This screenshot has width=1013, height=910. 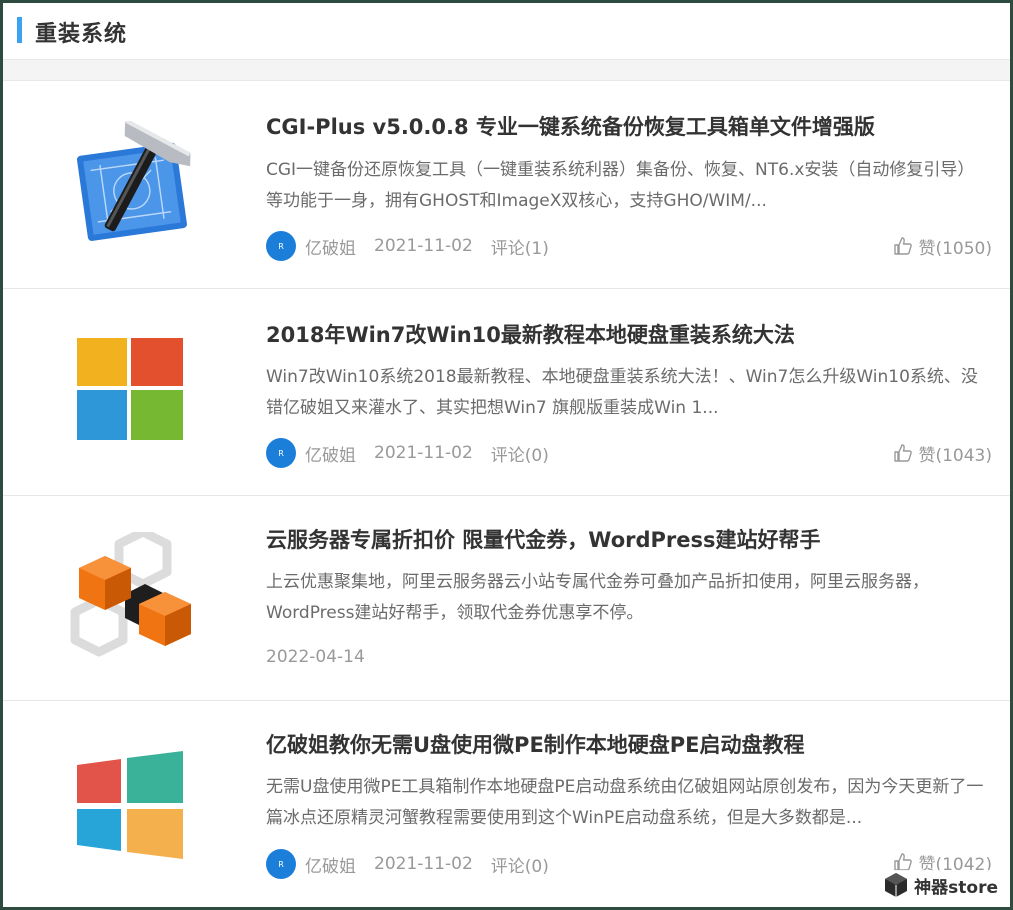 I want to click on watermark: 神器store, so click(x=941, y=885).